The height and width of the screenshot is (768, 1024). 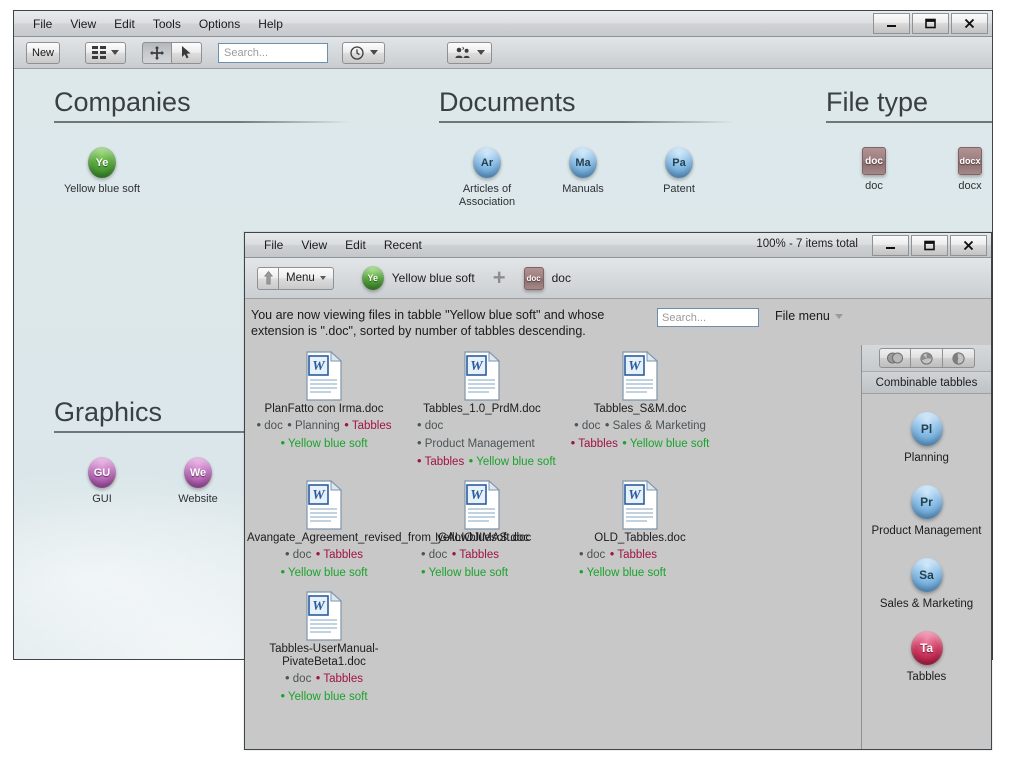 What do you see at coordinates (561, 278) in the screenshot?
I see `breadcrumb-label-filetype: doc` at bounding box center [561, 278].